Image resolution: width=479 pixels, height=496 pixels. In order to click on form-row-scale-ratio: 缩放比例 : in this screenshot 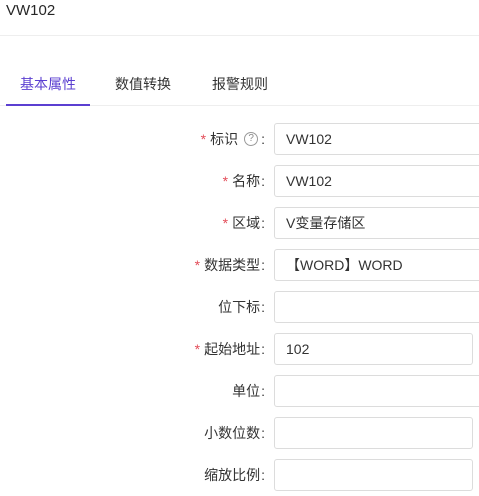, I will do `click(239, 475)`.